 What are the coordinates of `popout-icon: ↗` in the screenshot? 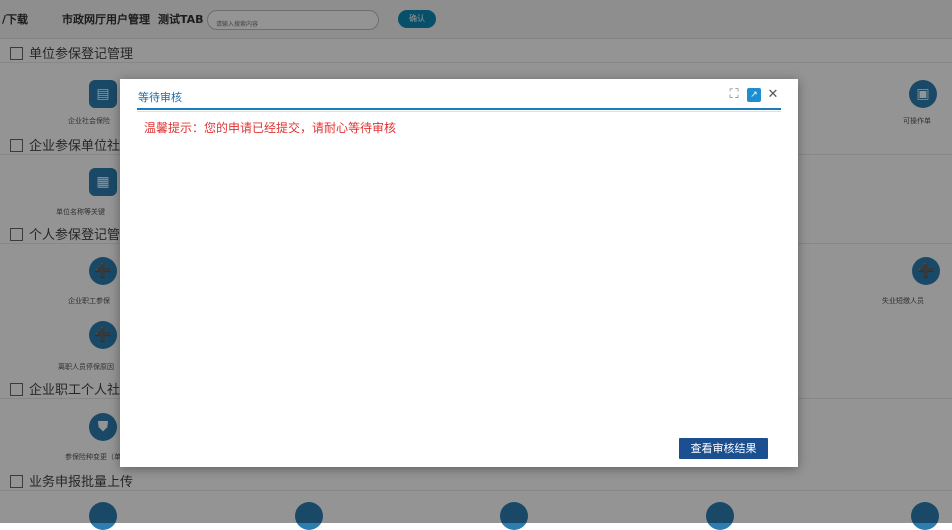 It's located at (754, 95).